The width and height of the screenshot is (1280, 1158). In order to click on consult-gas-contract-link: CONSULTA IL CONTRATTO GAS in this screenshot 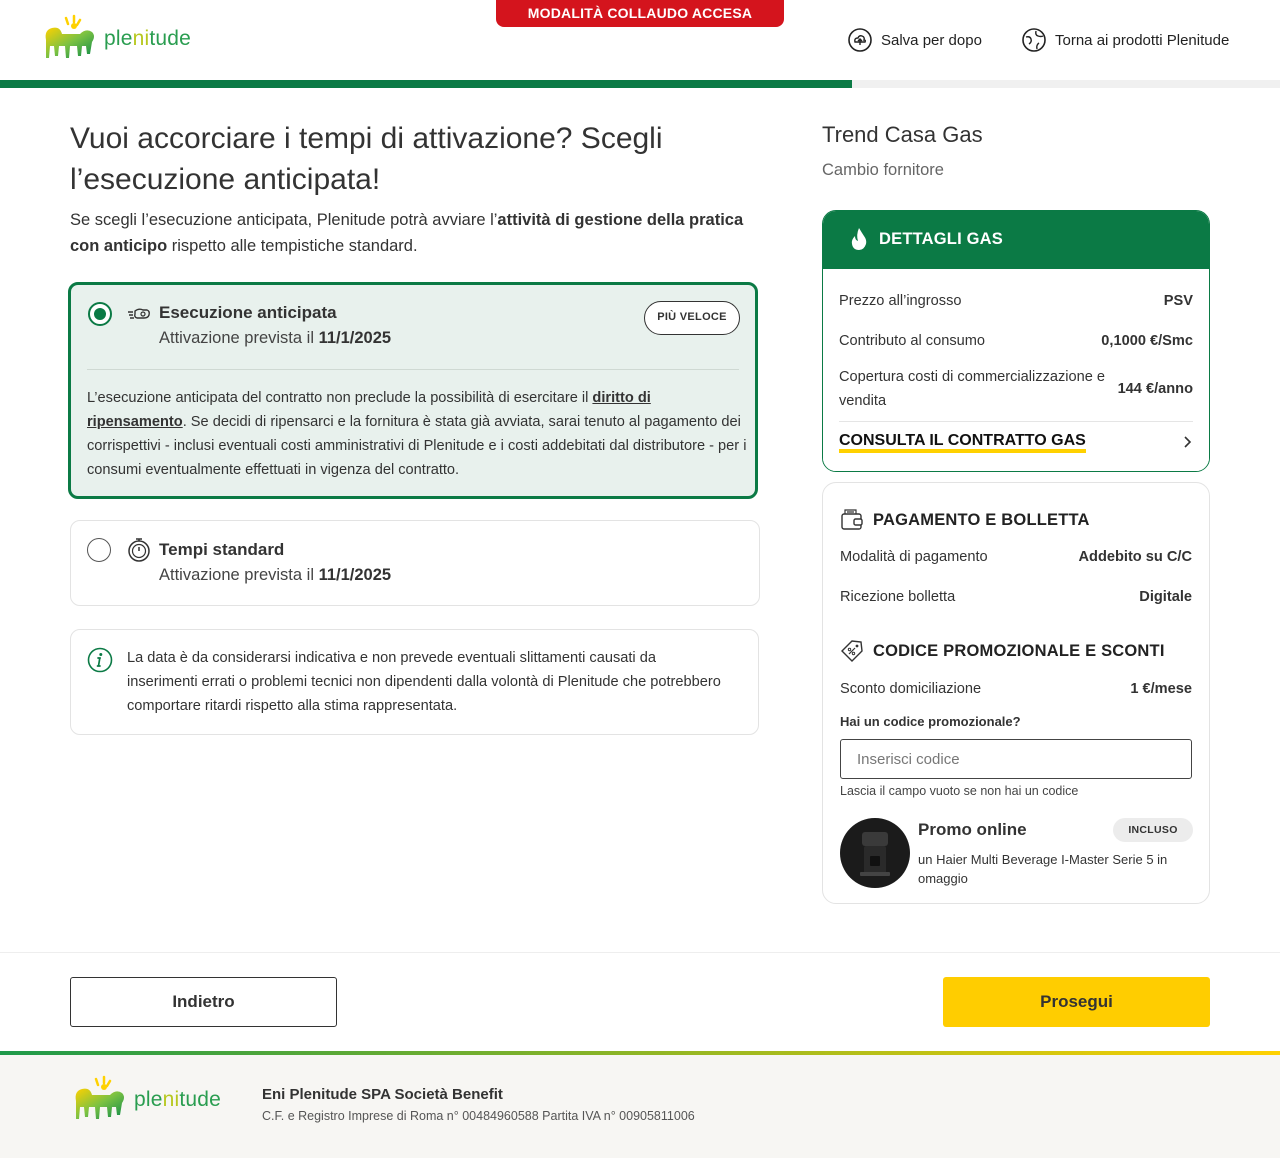, I will do `click(962, 442)`.